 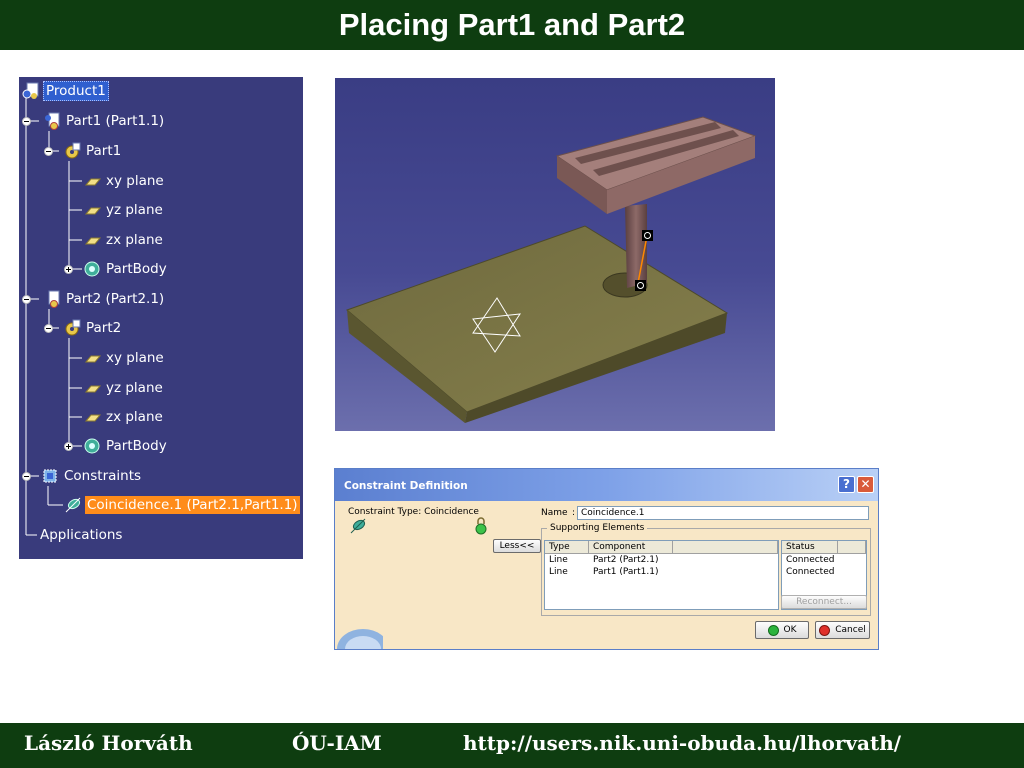 I want to click on cell-component: Part1 (Part1.1), so click(x=626, y=572).